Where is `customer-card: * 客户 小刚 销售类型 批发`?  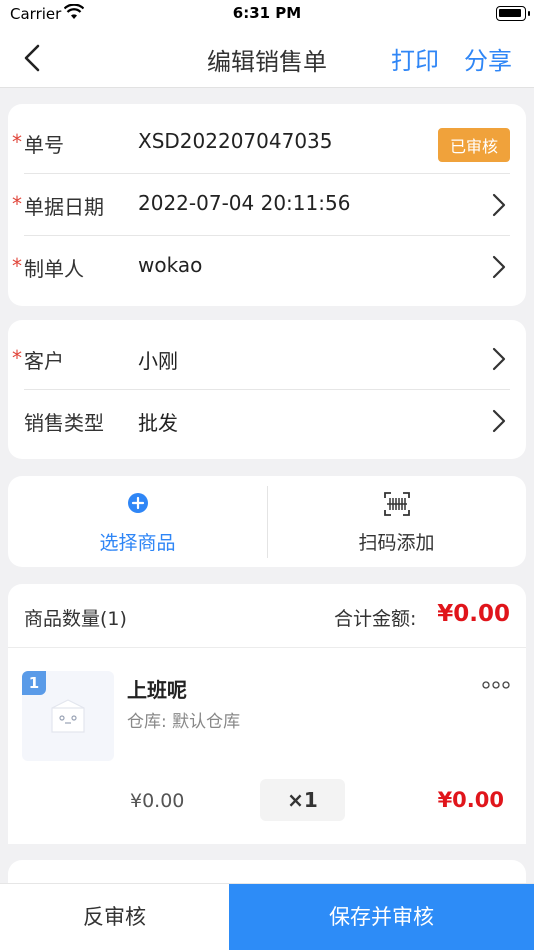
customer-card: * 客户 小刚 销售类型 批发 is located at coordinates (267, 389).